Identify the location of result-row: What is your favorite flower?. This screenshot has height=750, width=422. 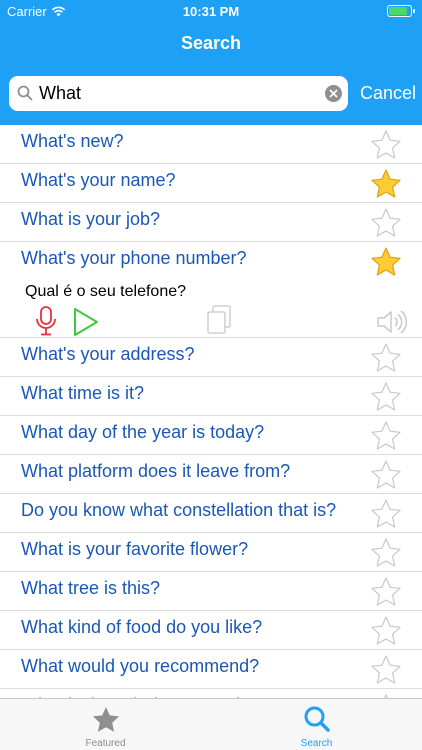
(211, 552).